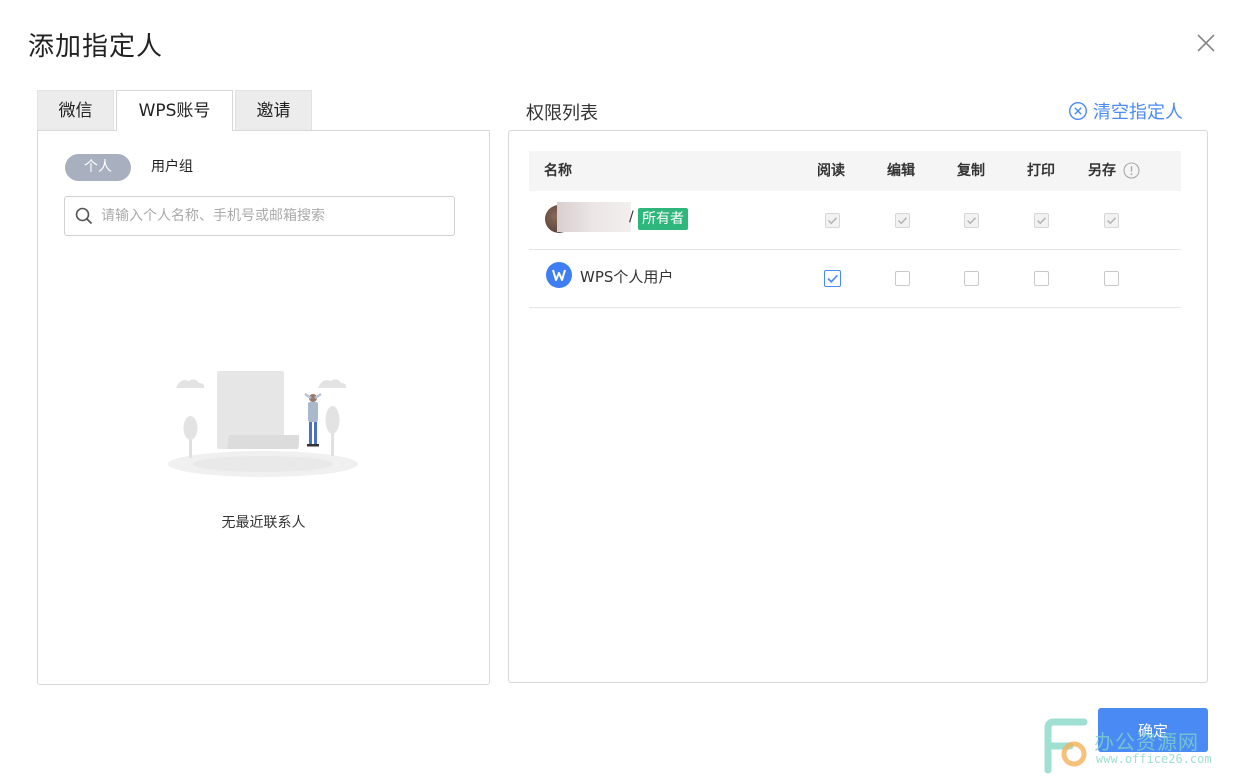 The height and width of the screenshot is (779, 1241). What do you see at coordinates (1078, 111) in the screenshot?
I see `clear-circle-icon` at bounding box center [1078, 111].